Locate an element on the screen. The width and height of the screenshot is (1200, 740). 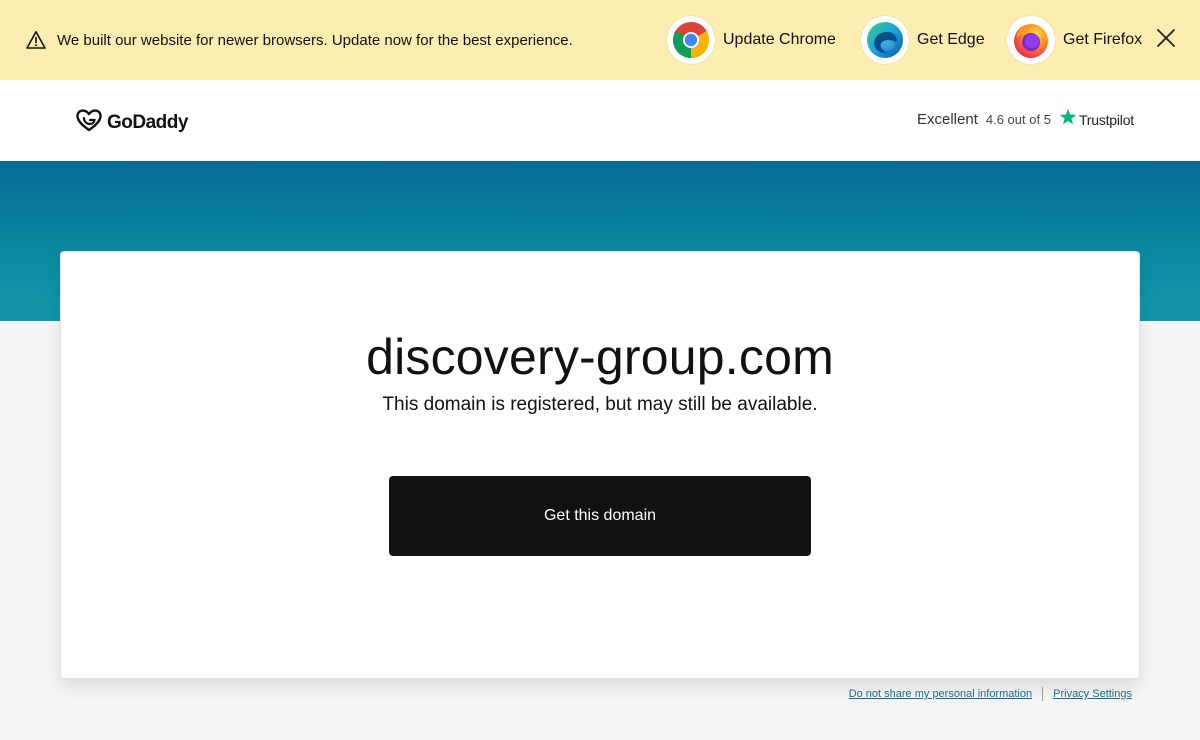
warning-icon is located at coordinates (36, 40).